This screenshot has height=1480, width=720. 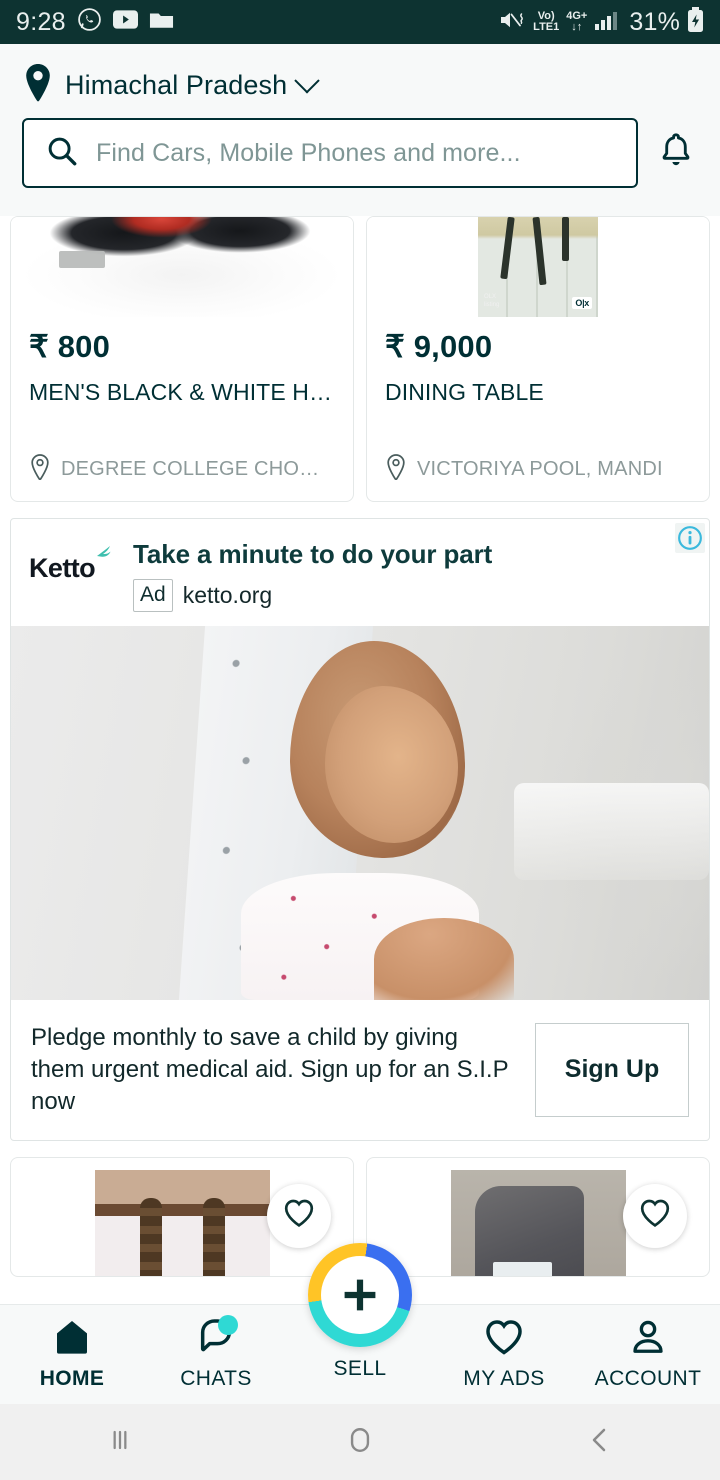 I want to click on nav-label-my-ads: MY ADS, so click(x=504, y=1378).